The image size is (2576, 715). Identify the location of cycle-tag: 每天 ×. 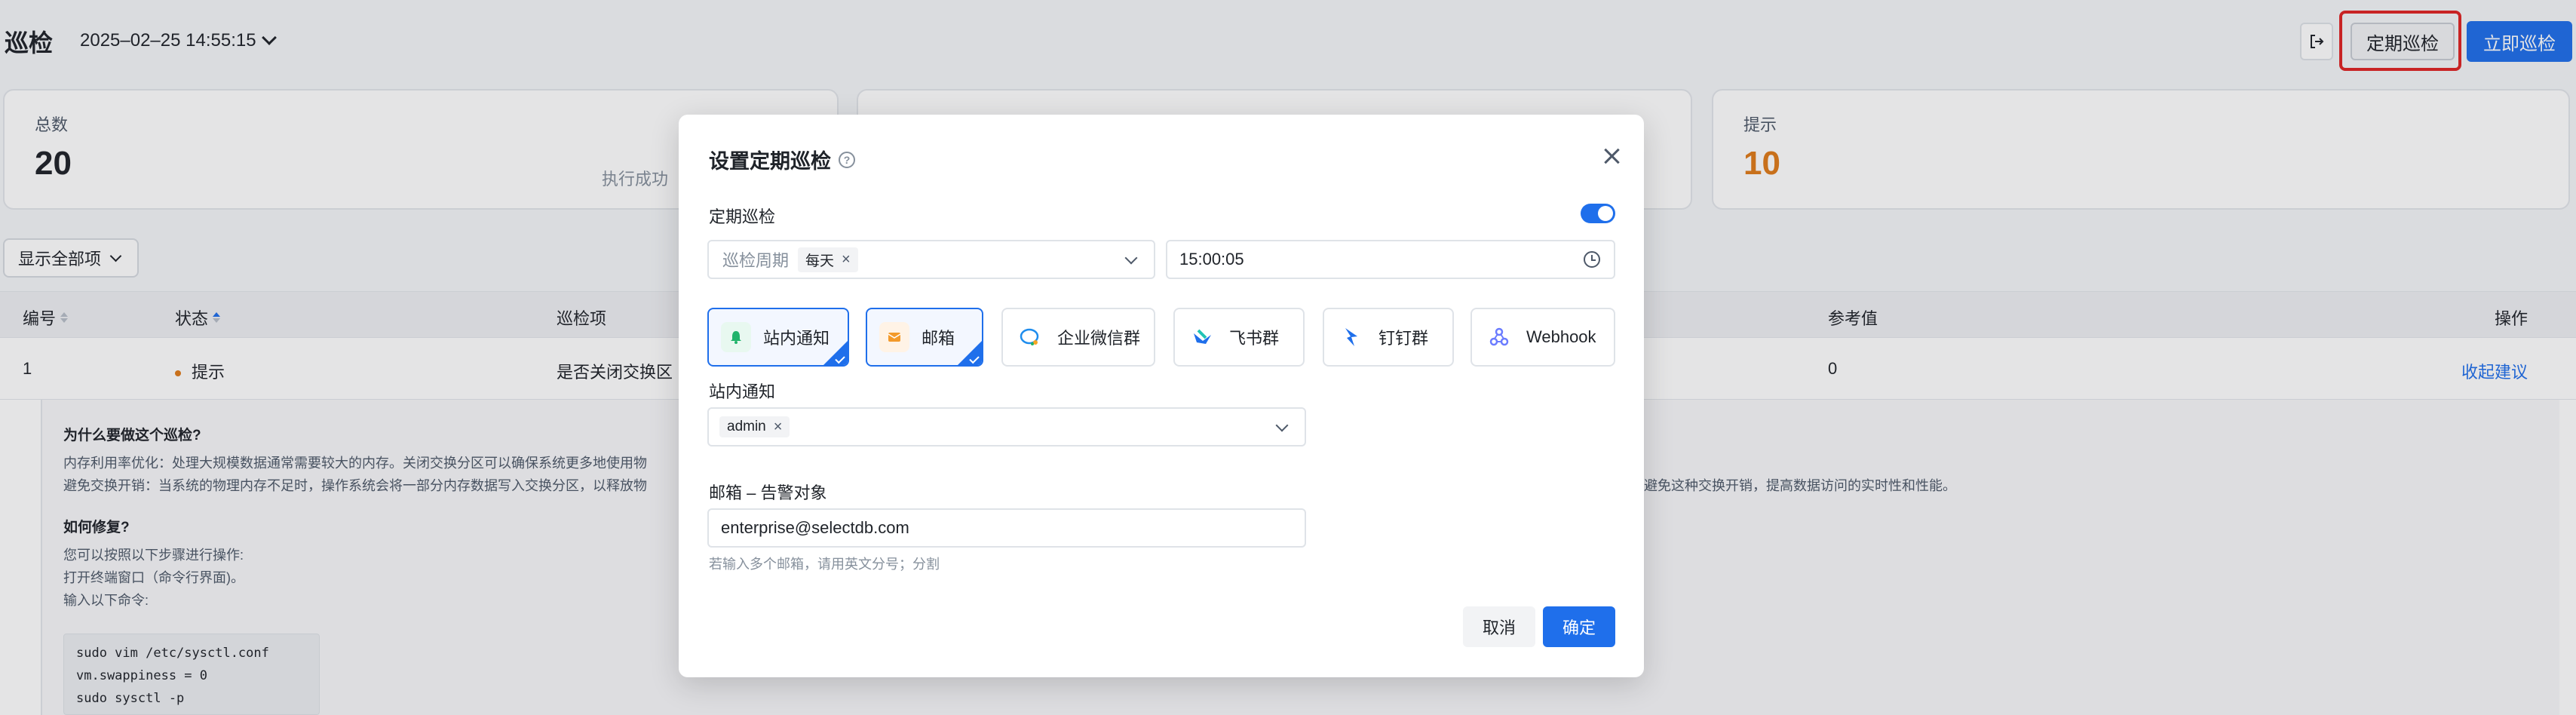
(828, 259).